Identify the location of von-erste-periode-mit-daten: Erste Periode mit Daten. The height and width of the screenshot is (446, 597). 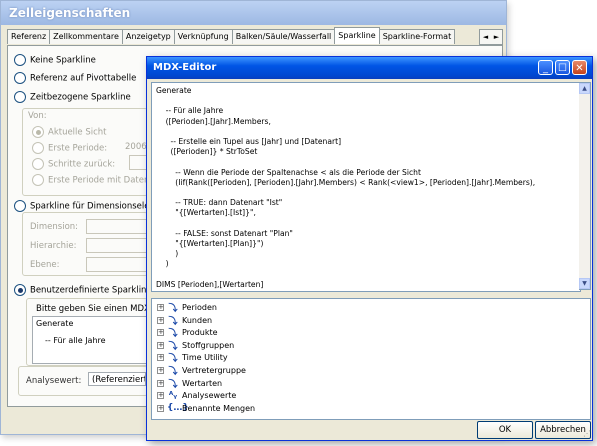
(90, 180).